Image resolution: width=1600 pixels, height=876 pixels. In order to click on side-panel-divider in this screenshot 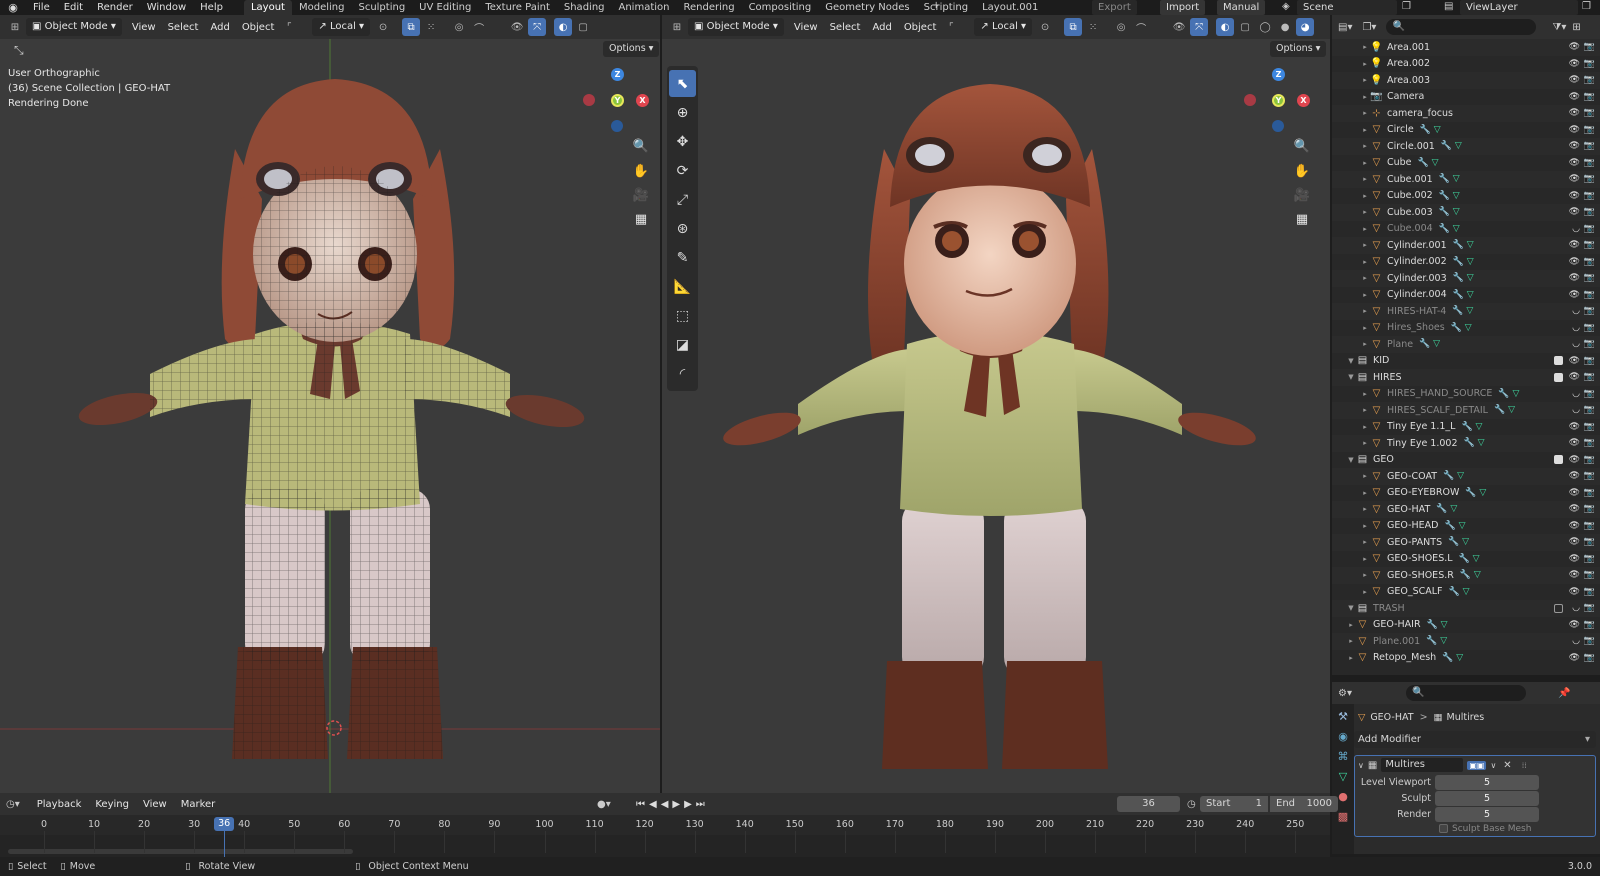, I will do `click(1331, 436)`.